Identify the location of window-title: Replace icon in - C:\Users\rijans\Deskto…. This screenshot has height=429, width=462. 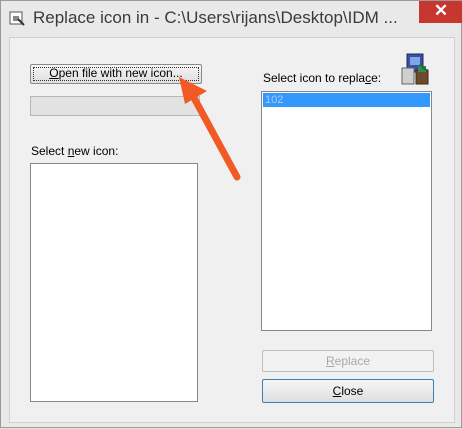
(215, 17).